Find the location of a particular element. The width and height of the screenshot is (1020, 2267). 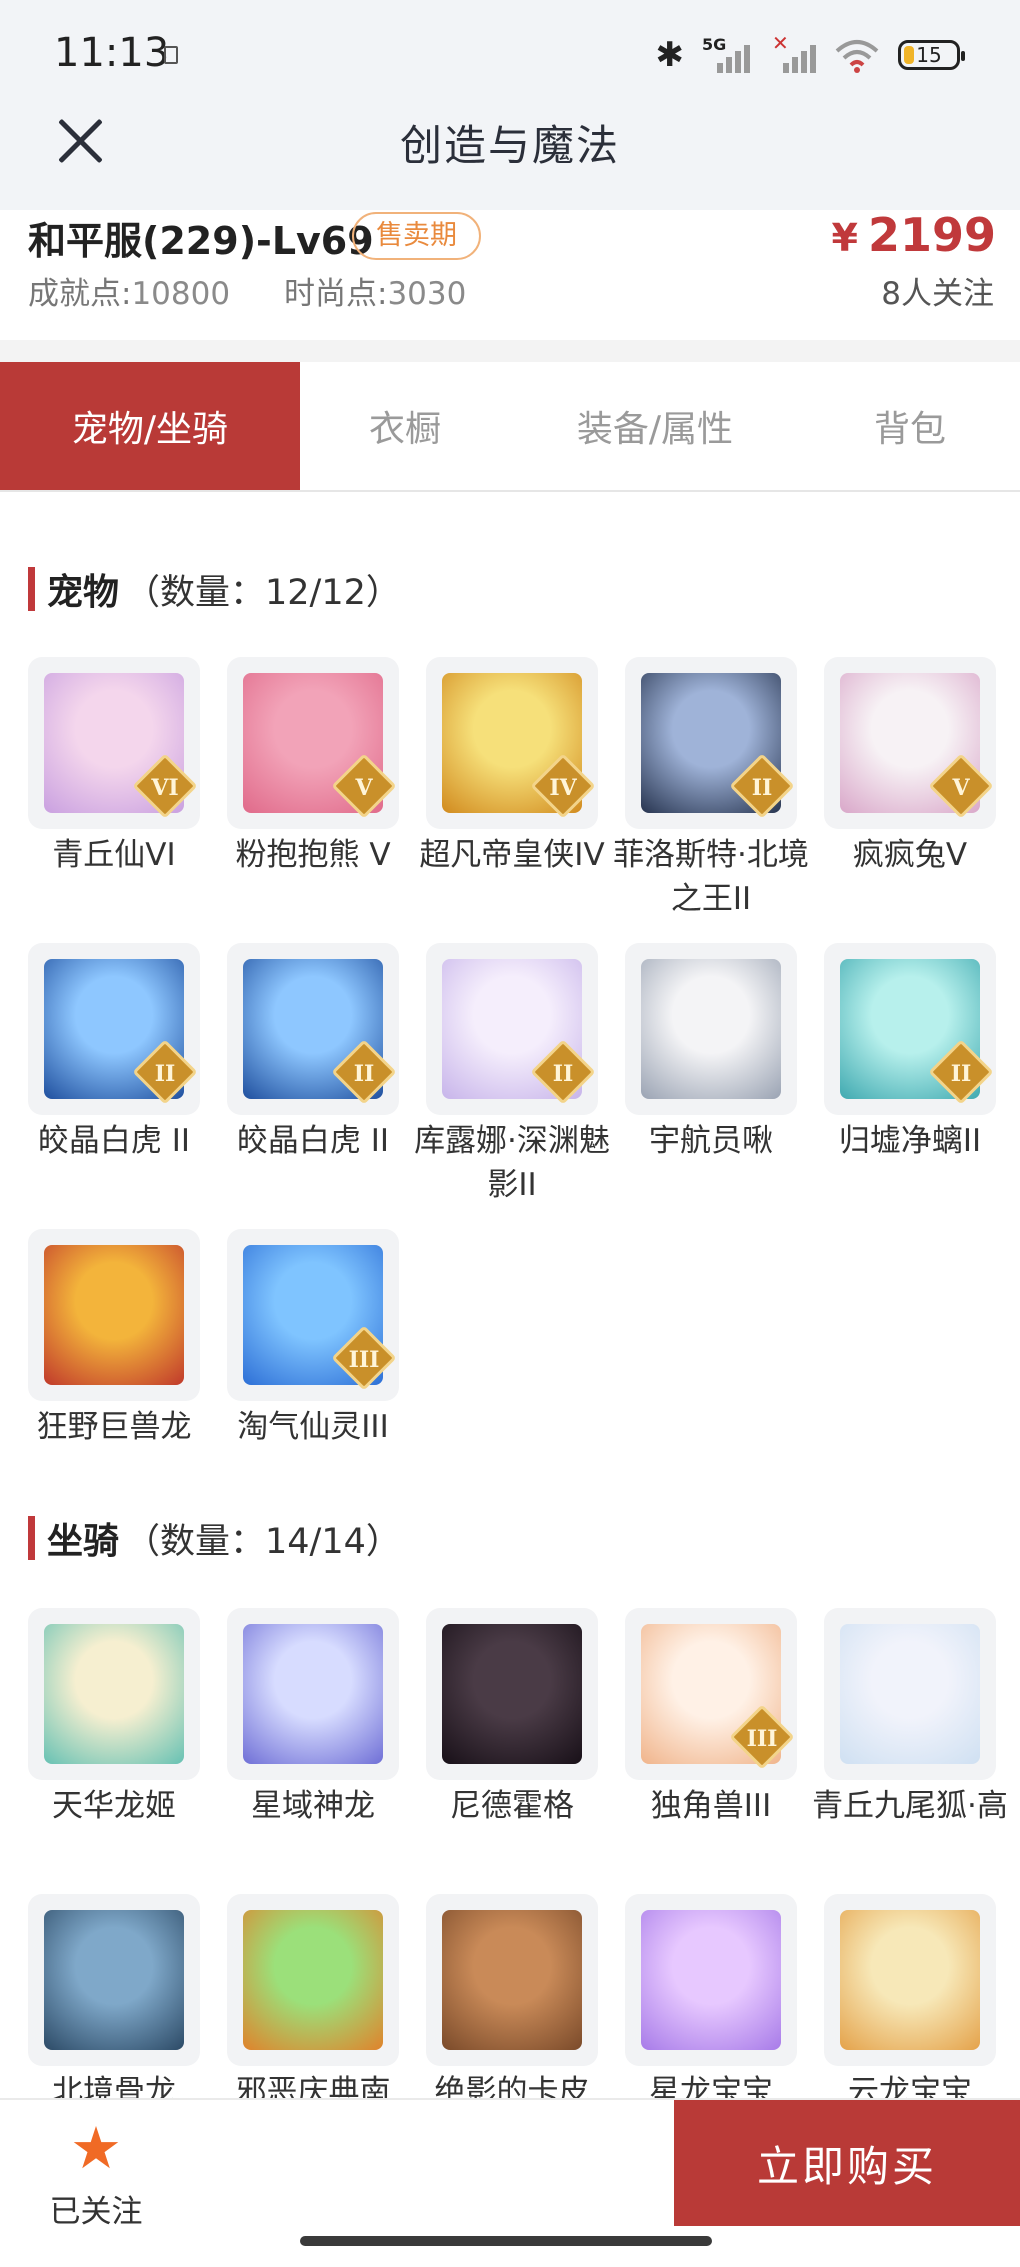

achievement-points: 成就点:10800 is located at coordinates (129, 290).